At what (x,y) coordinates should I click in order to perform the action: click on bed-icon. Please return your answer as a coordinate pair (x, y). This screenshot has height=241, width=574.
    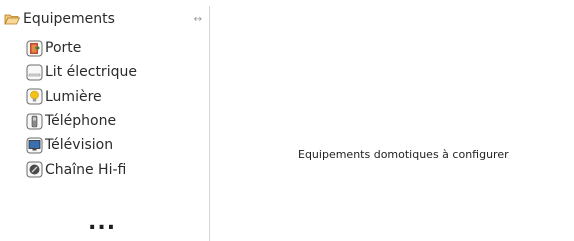
    Looking at the image, I should click on (34, 72).